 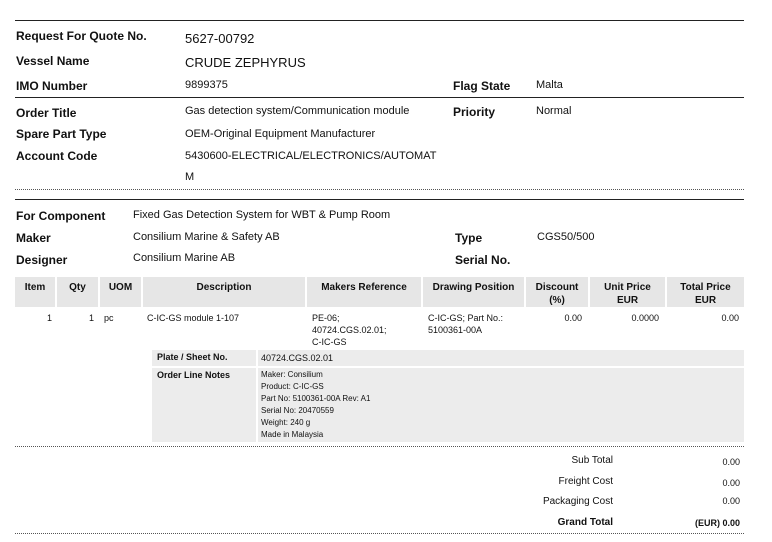 I want to click on row-makers-reference: PE-06; 40724.CGS.02.01; C-IC-GS, so click(x=349, y=330).